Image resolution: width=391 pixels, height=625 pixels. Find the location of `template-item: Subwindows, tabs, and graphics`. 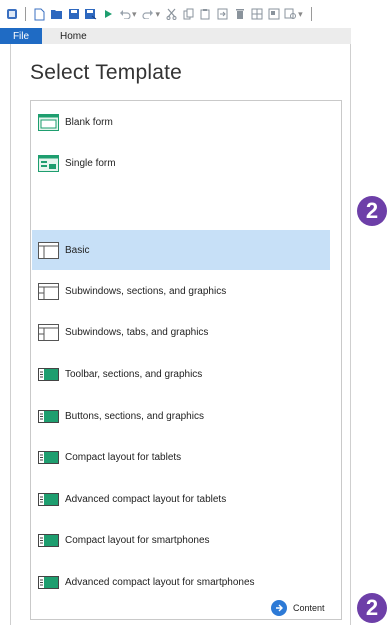

template-item: Subwindows, tabs, and graphics is located at coordinates (181, 332).